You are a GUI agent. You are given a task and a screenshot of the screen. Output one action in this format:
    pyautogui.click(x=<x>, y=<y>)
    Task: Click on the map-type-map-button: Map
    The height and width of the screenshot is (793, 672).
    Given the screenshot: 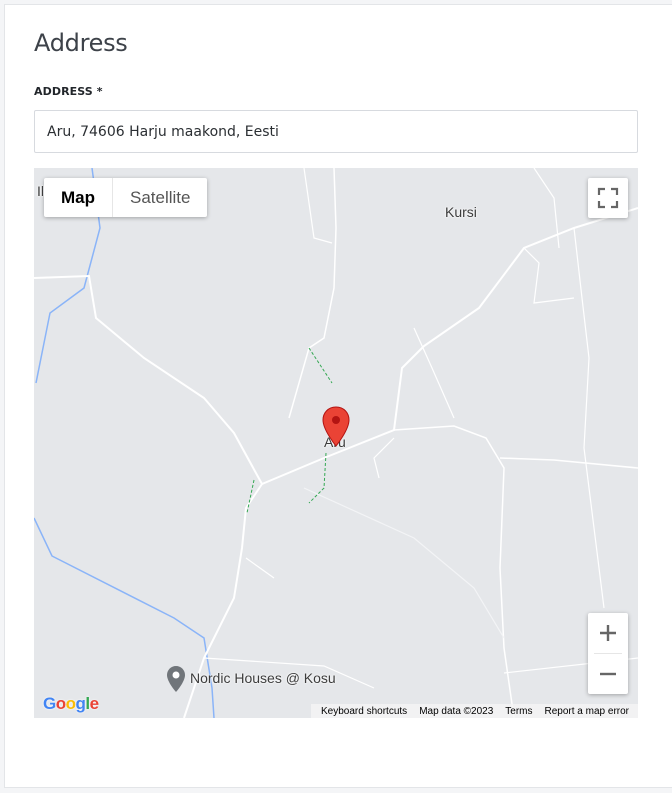 What is the action you would take?
    pyautogui.click(x=78, y=197)
    